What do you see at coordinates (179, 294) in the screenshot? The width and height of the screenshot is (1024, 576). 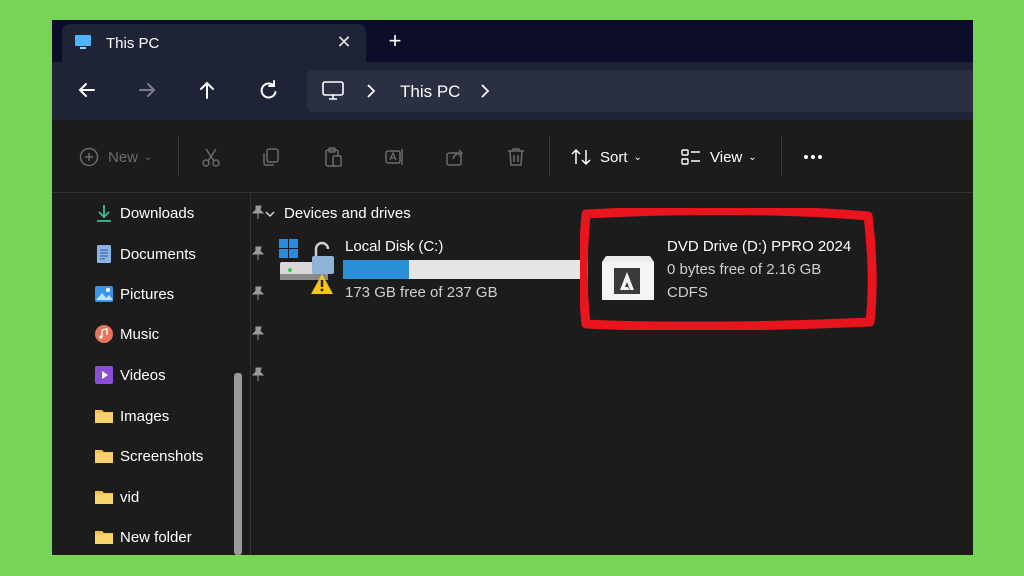 I see `sidebar-item-pictures: Pictures` at bounding box center [179, 294].